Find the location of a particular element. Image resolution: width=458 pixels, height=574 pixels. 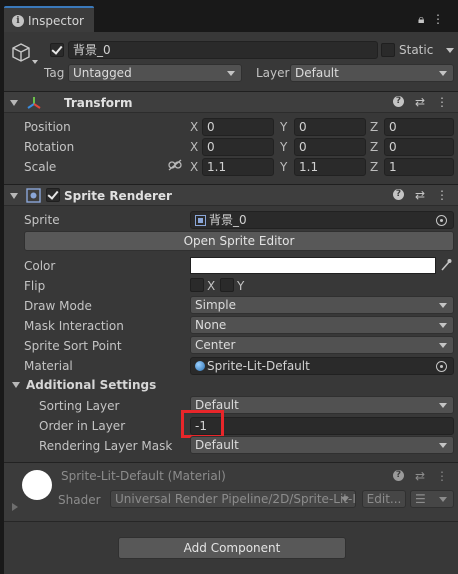

layer-value: Default is located at coordinates (317, 73).